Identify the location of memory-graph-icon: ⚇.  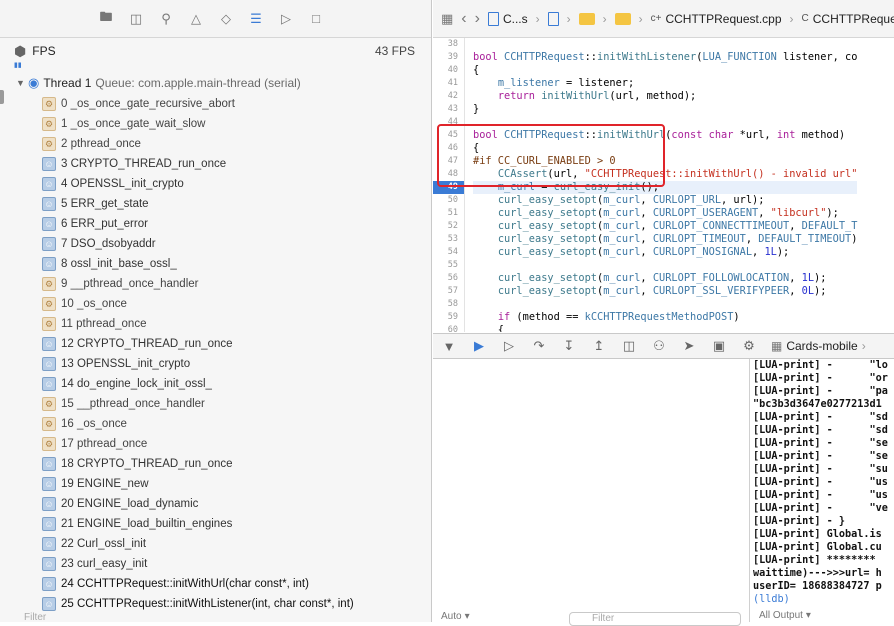
(659, 346).